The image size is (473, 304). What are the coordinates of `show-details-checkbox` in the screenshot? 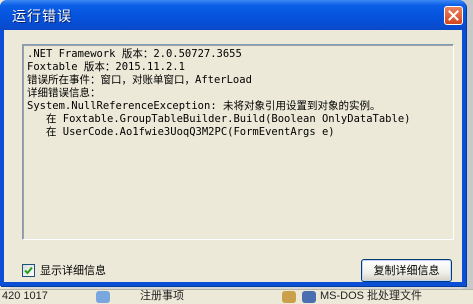 It's located at (28, 270).